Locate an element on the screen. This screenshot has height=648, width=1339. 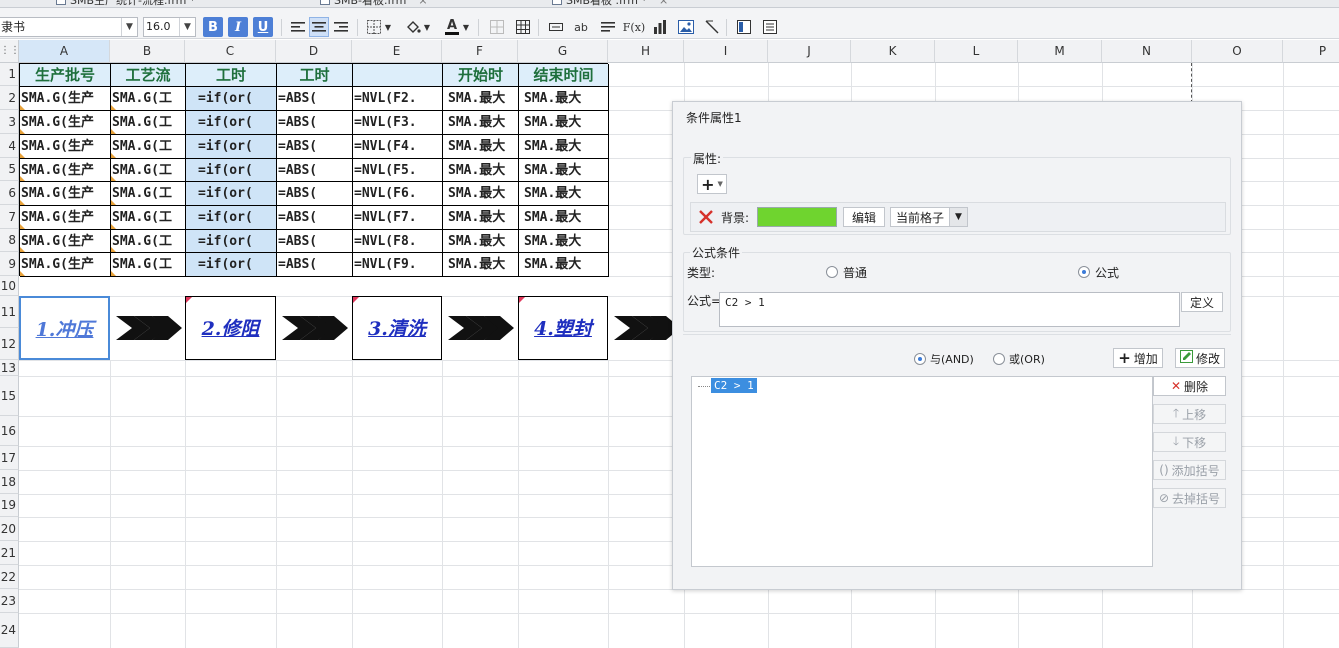
row-header-6: 6 is located at coordinates (9, 193).